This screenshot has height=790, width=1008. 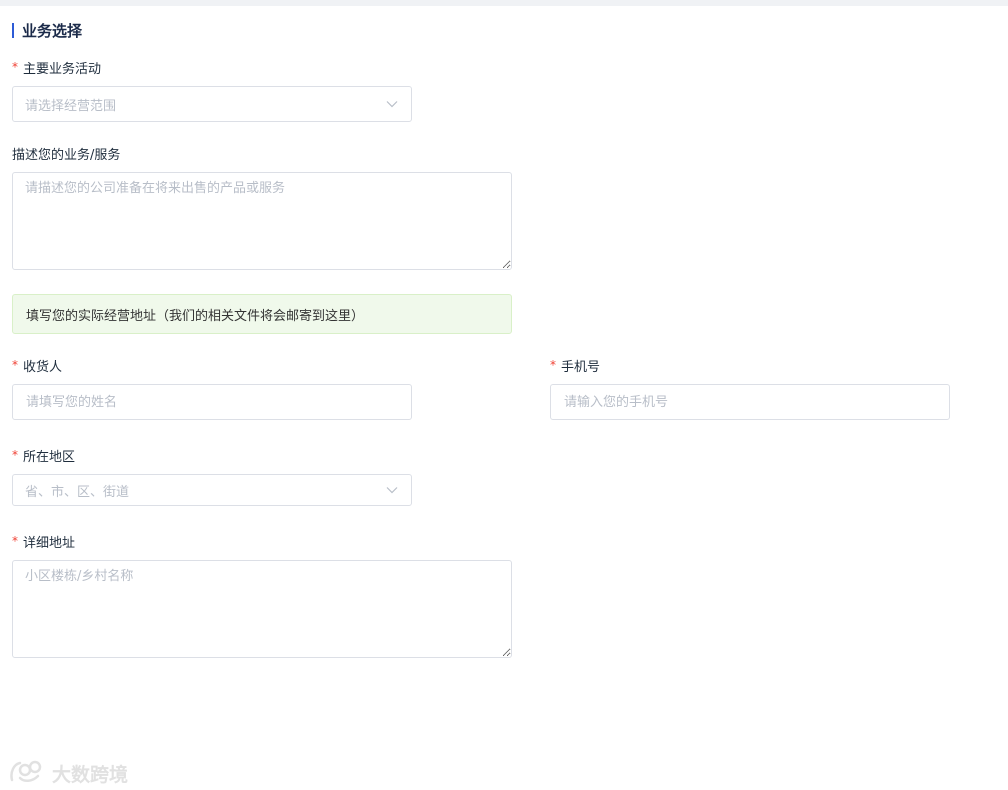 I want to click on address-label-text: 详细地址, so click(x=49, y=543).